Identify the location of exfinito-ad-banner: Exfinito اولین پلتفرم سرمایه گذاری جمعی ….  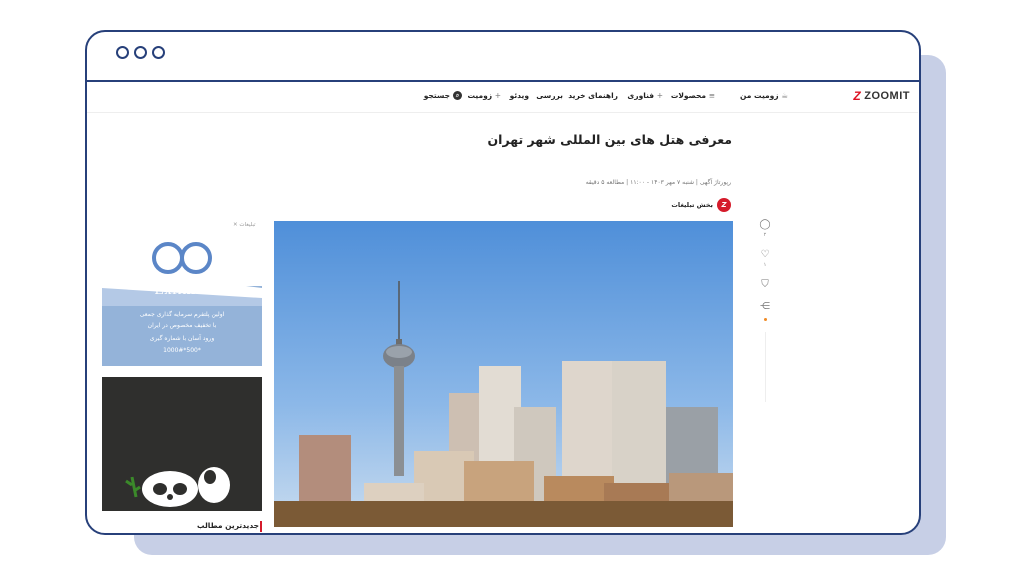
(182, 297).